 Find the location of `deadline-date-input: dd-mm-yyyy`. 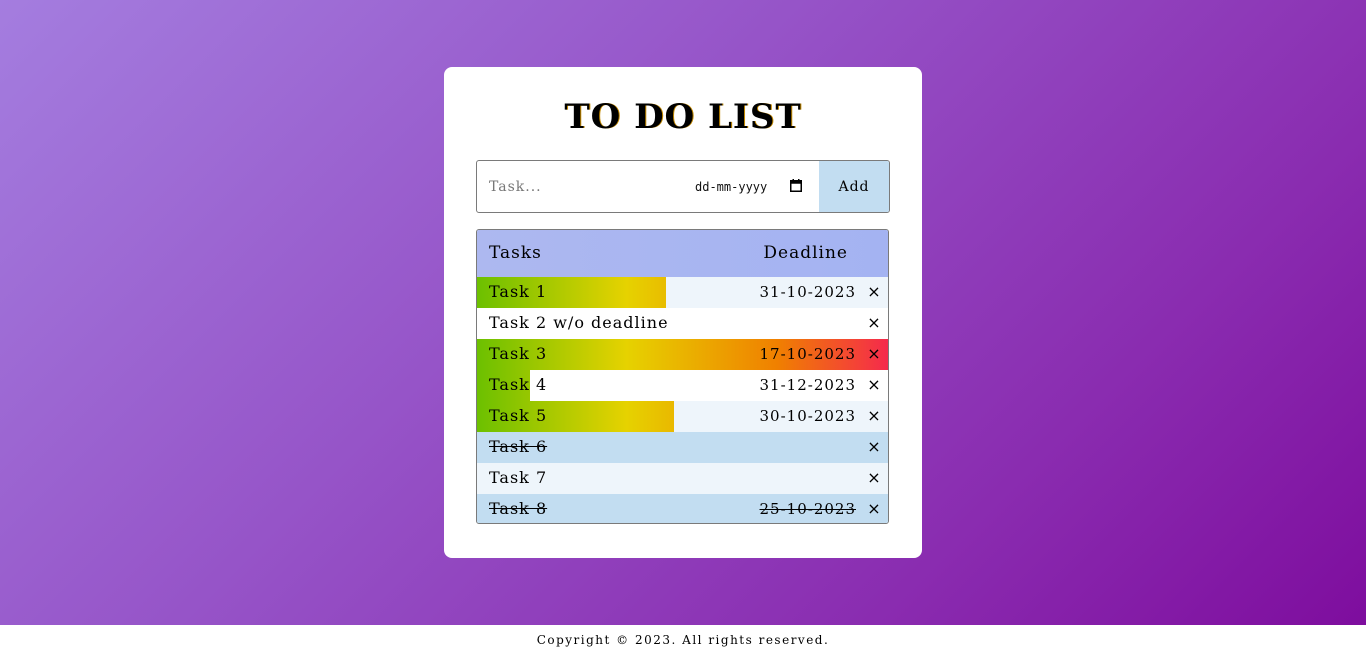

deadline-date-input: dd-mm-yyyy is located at coordinates (755, 186).